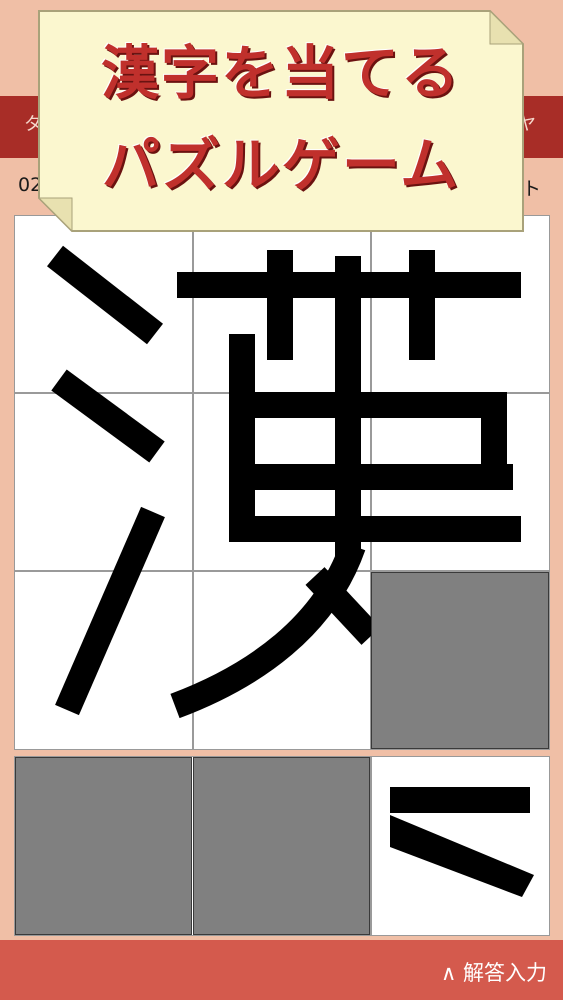 This screenshot has width=563, height=1000. Describe the element at coordinates (460, 660) in the screenshot. I see `missing-tile` at that location.